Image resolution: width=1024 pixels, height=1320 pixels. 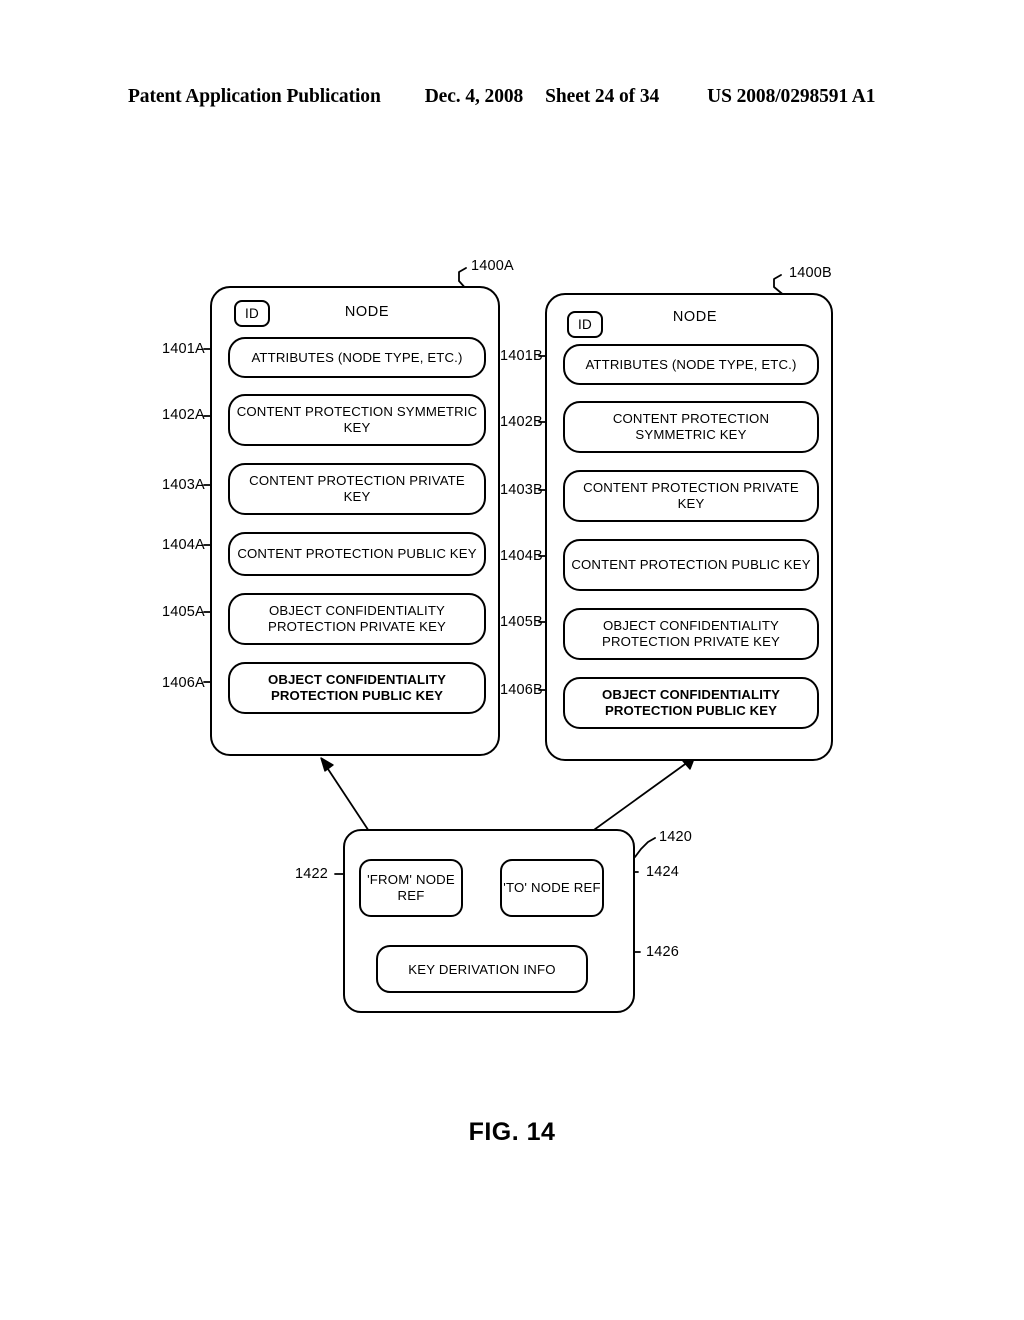 I want to click on node-b-field-attributes: ATTRIBUTES (NODE TYPE, ETC.), so click(x=691, y=364).